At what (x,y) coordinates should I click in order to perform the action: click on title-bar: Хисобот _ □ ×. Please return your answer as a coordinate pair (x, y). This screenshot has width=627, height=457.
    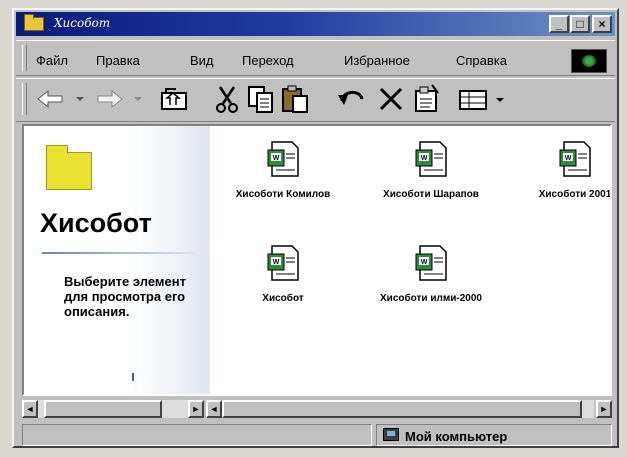
    Looking at the image, I should click on (315, 24).